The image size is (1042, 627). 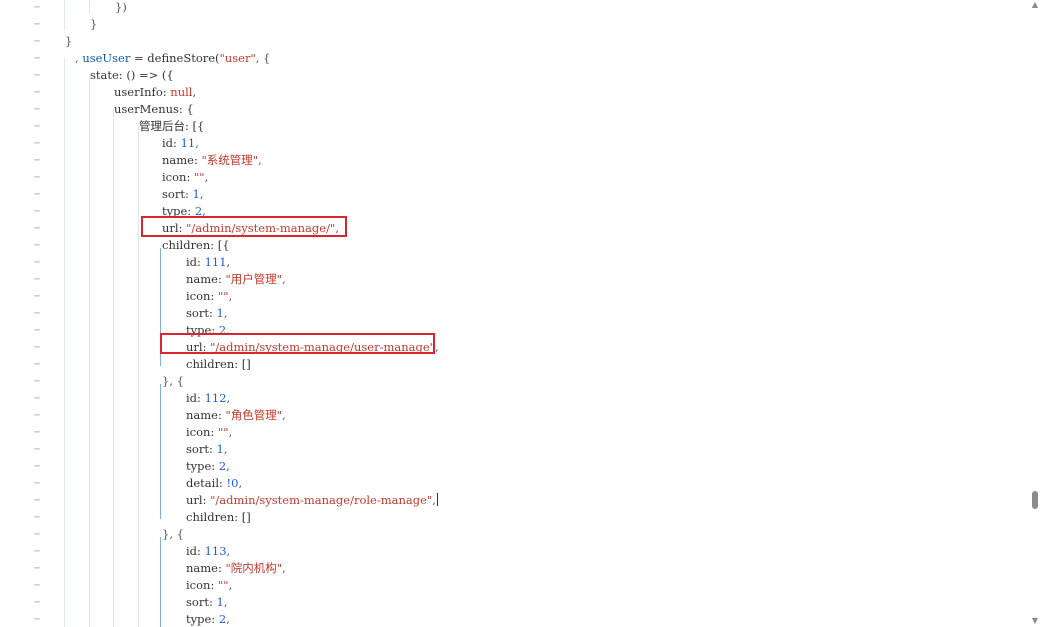 What do you see at coordinates (312, 500) in the screenshot?
I see `code-line: url: "/admin/system-manage/role-manage",` at bounding box center [312, 500].